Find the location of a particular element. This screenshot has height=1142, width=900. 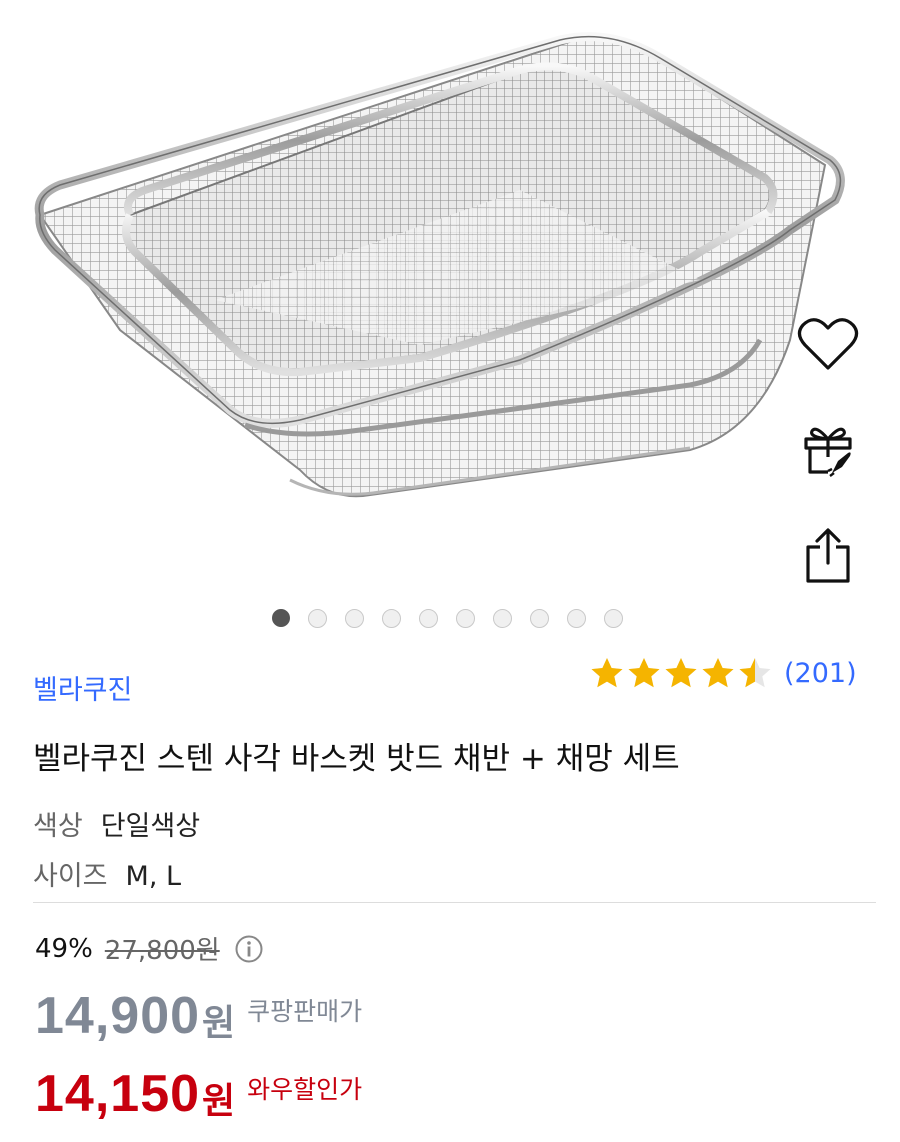

share-button is located at coordinates (828, 556).